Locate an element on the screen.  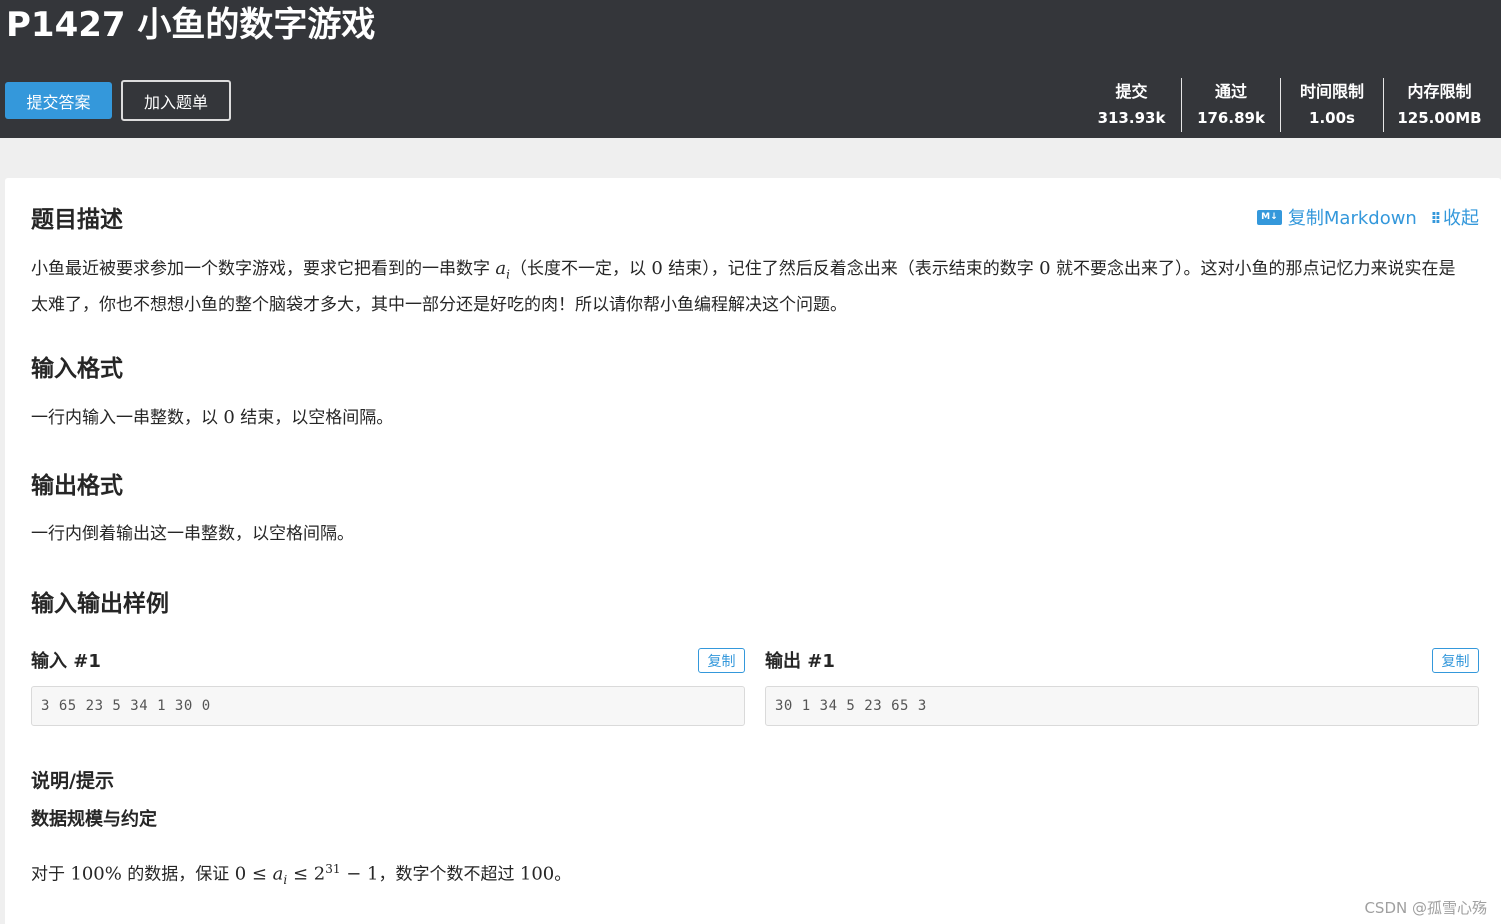
samples-heading: 输入输出样例 is located at coordinates (100, 604).